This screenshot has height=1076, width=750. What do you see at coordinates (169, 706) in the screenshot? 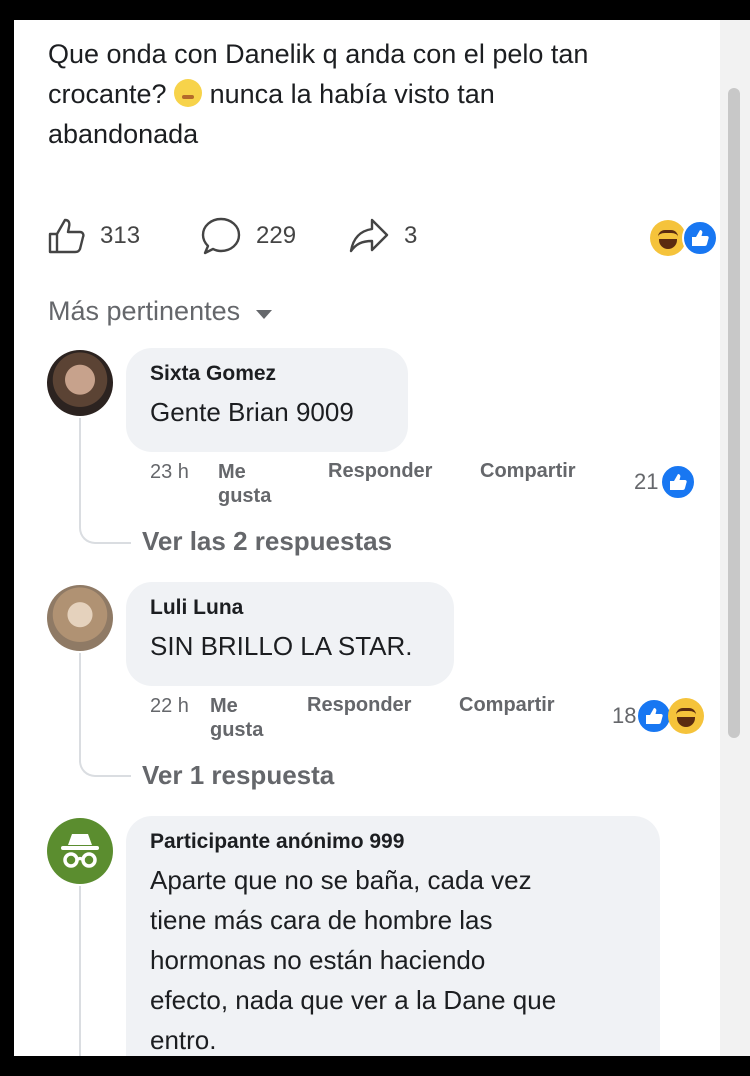
I see `comment-time: 22 h` at bounding box center [169, 706].